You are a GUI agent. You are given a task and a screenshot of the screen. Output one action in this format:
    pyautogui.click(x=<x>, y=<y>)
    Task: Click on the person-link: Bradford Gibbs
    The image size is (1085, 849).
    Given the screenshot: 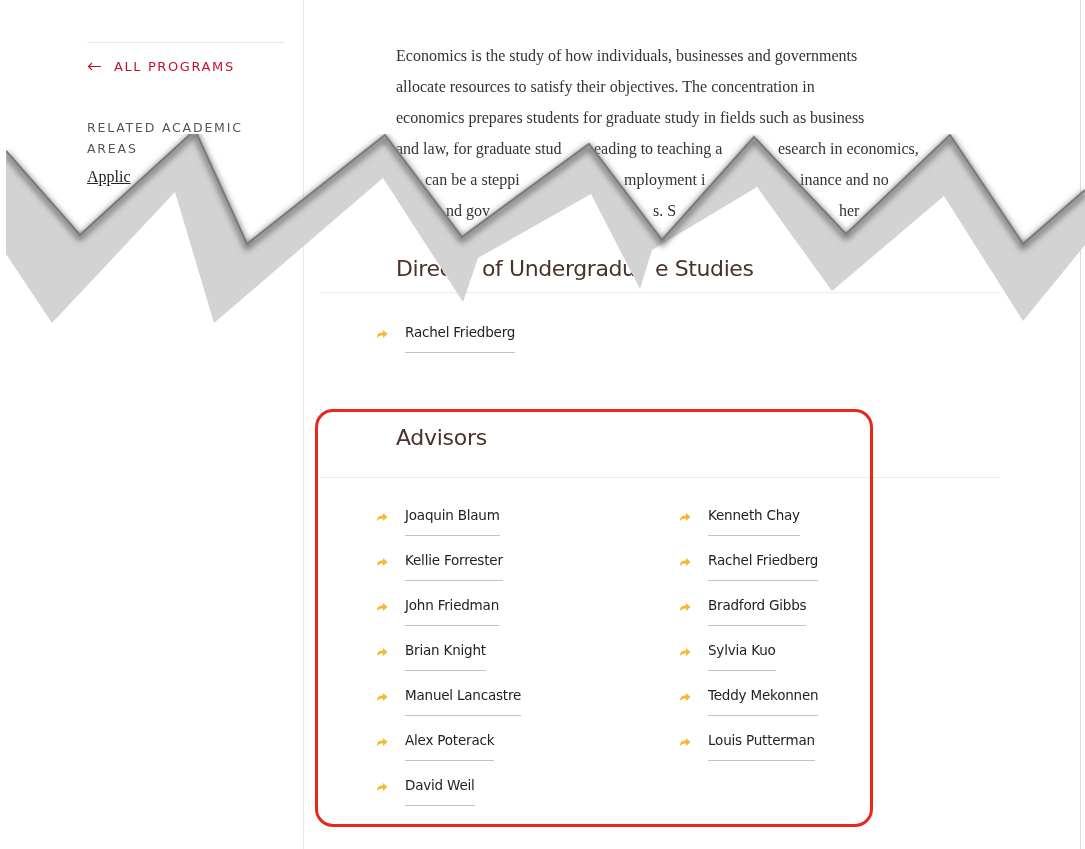 What is the action you would take?
    pyautogui.click(x=757, y=611)
    